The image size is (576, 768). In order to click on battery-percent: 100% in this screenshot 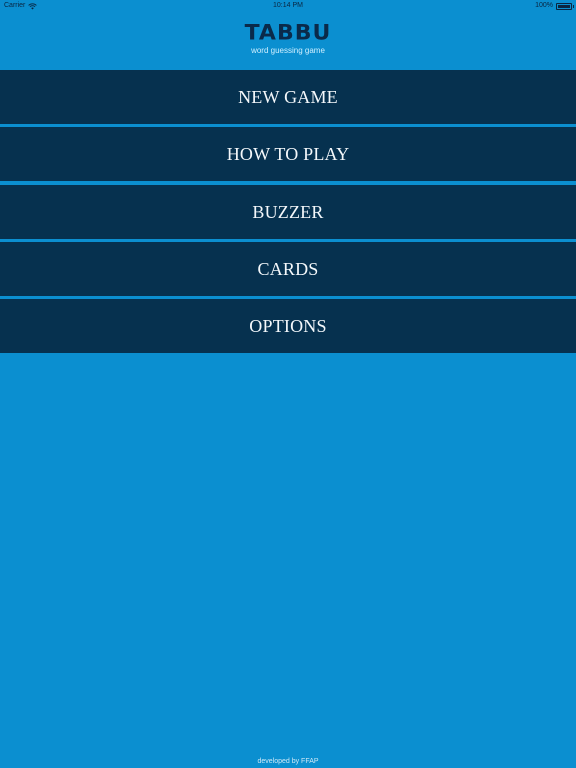, I will do `click(544, 5)`.